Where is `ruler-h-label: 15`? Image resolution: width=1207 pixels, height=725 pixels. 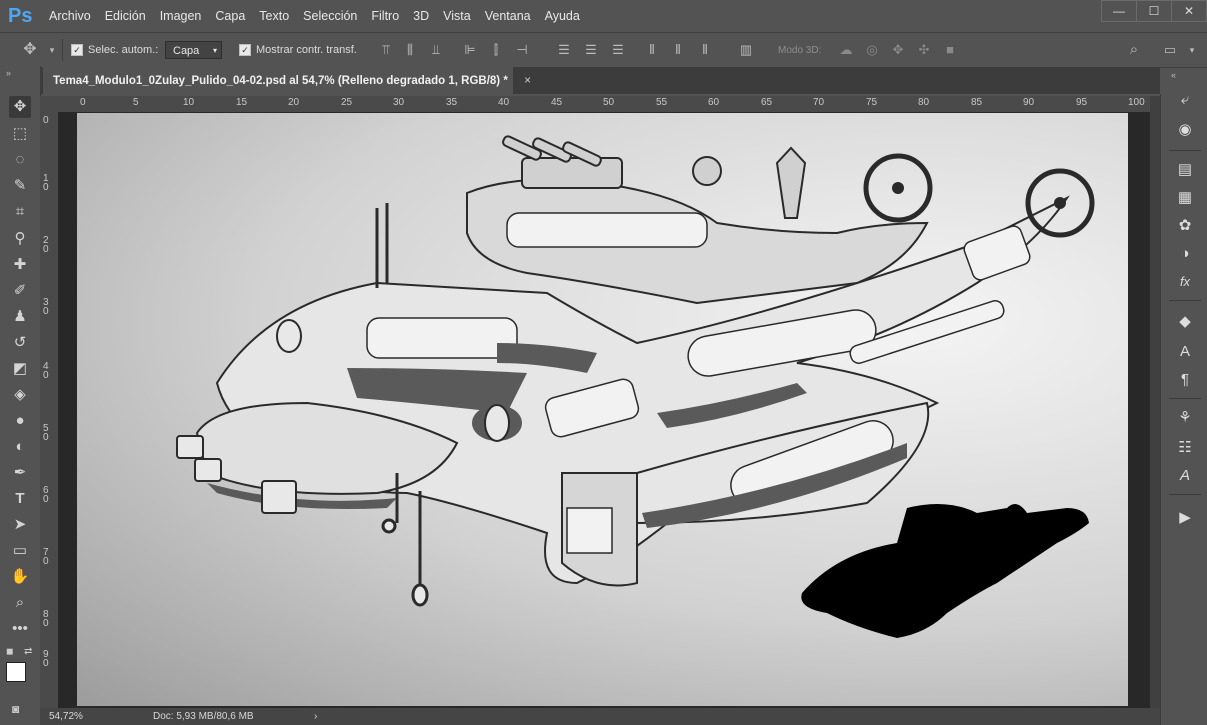 ruler-h-label: 15 is located at coordinates (242, 102).